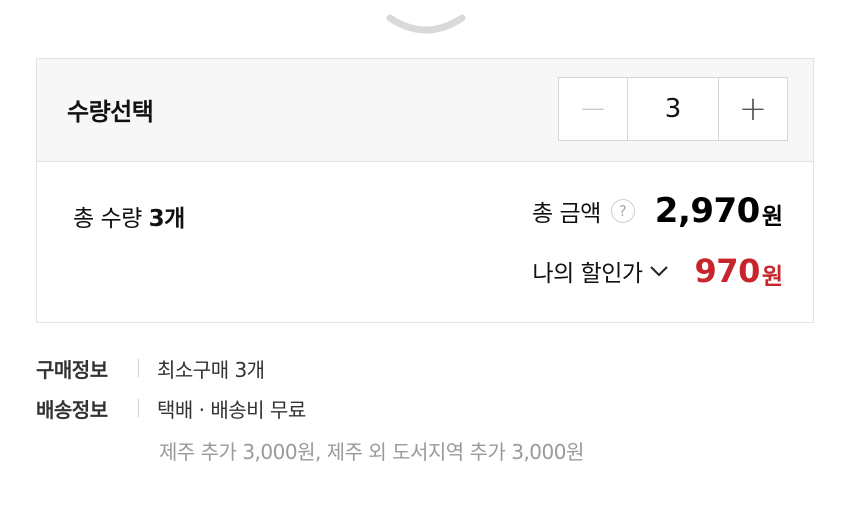 The height and width of the screenshot is (514, 850). What do you see at coordinates (727, 271) in the screenshot?
I see `discount-value: 970` at bounding box center [727, 271].